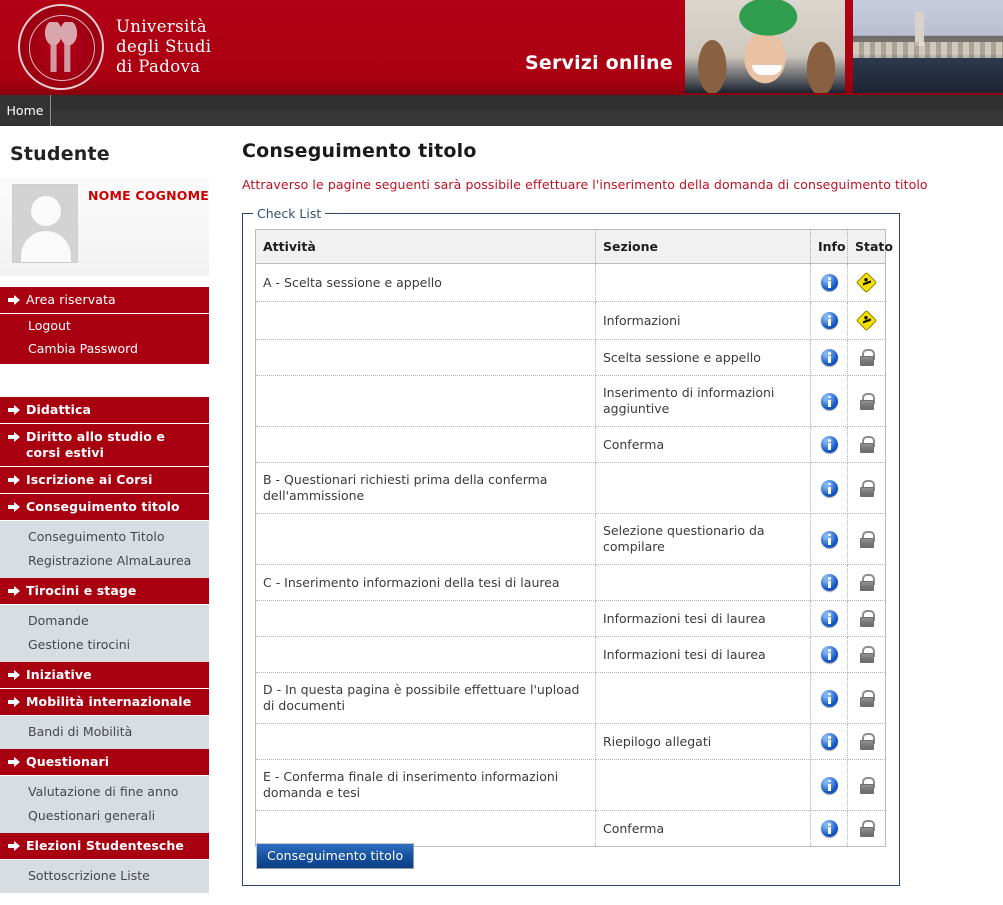 Image resolution: width=1003 pixels, height=905 pixels. Describe the element at coordinates (703, 828) in the screenshot. I see `cell-sezione: Conferma` at that location.